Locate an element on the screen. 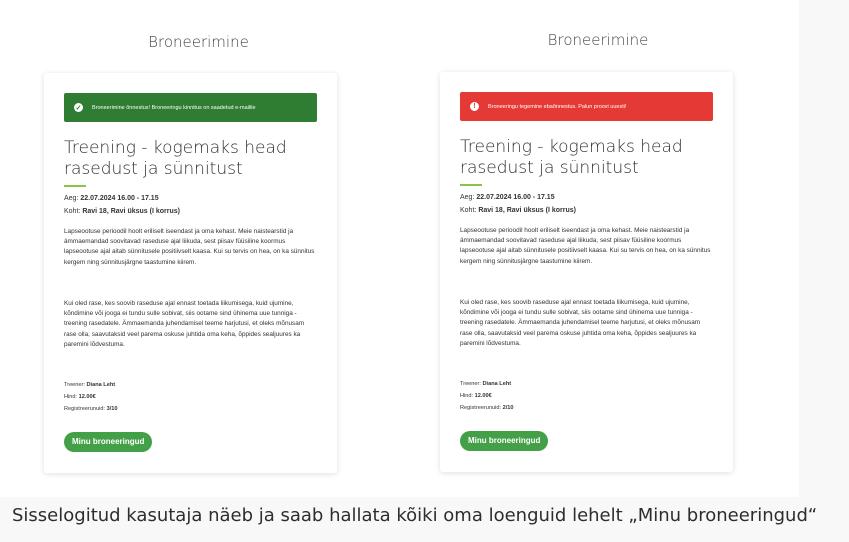 This screenshot has height=542, width=849. registered-value: 3/10 is located at coordinates (112, 409).